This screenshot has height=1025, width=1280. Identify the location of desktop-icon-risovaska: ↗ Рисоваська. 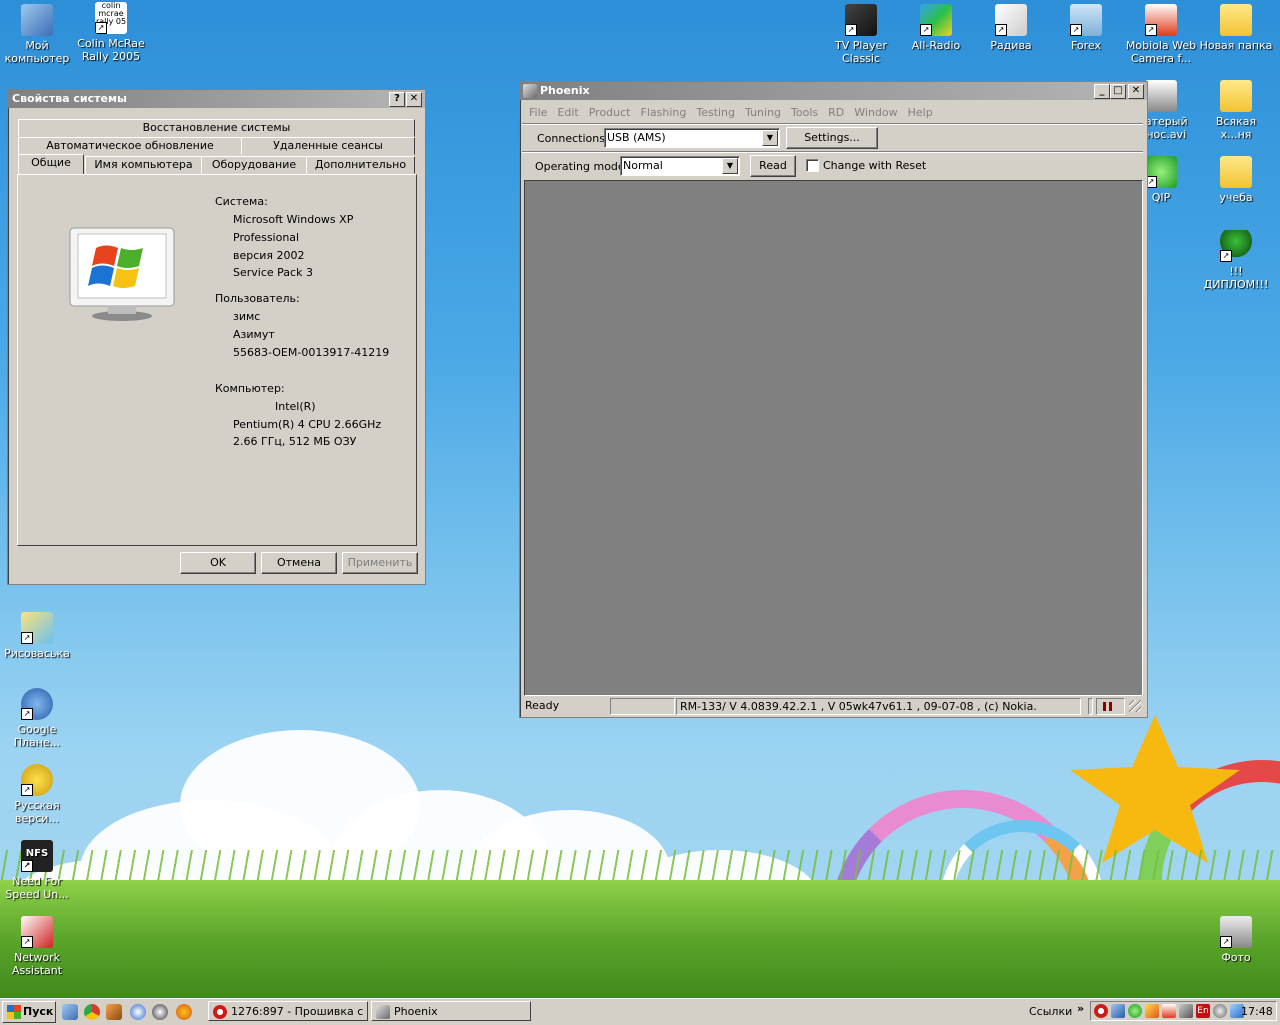
(37, 636).